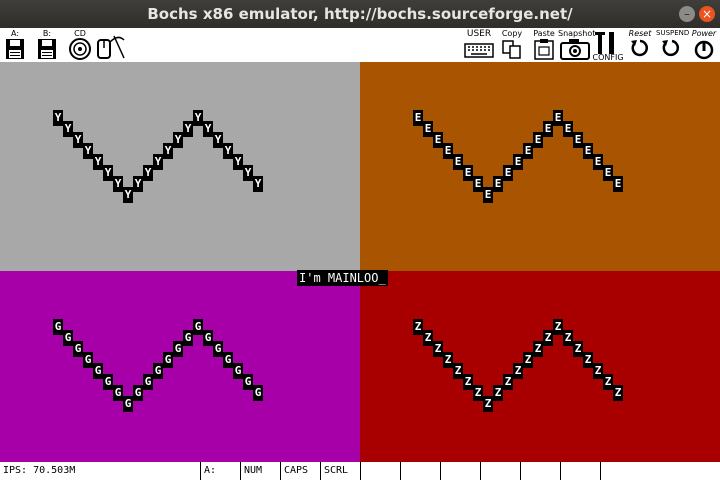 This screenshot has height=480, width=720. What do you see at coordinates (80, 45) in the screenshot?
I see `cdrom-button: CD` at bounding box center [80, 45].